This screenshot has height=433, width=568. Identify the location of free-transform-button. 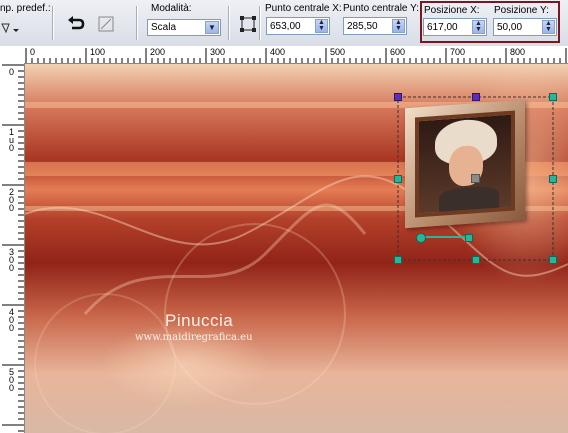
(106, 24).